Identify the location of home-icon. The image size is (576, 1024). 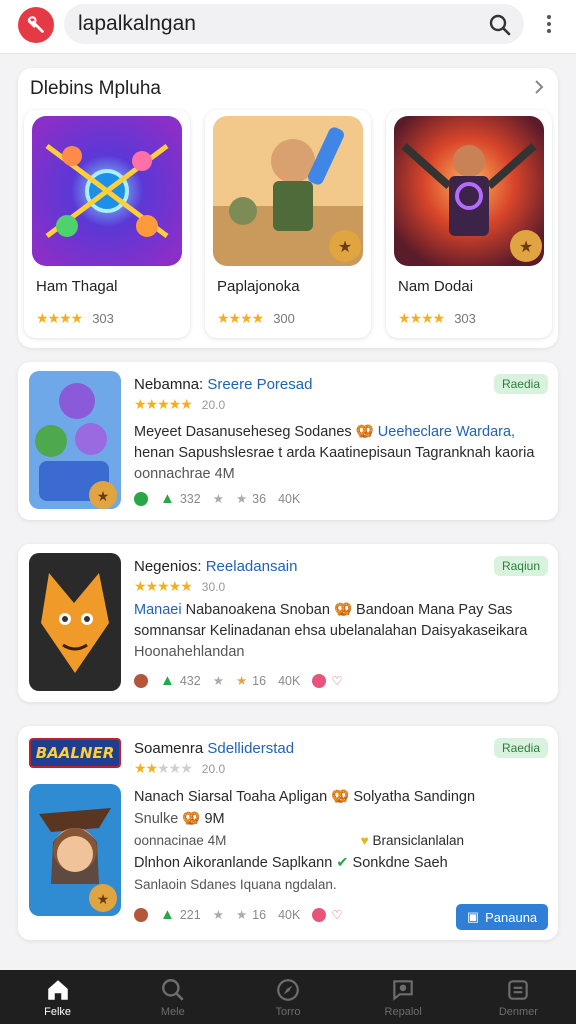
(57, 989).